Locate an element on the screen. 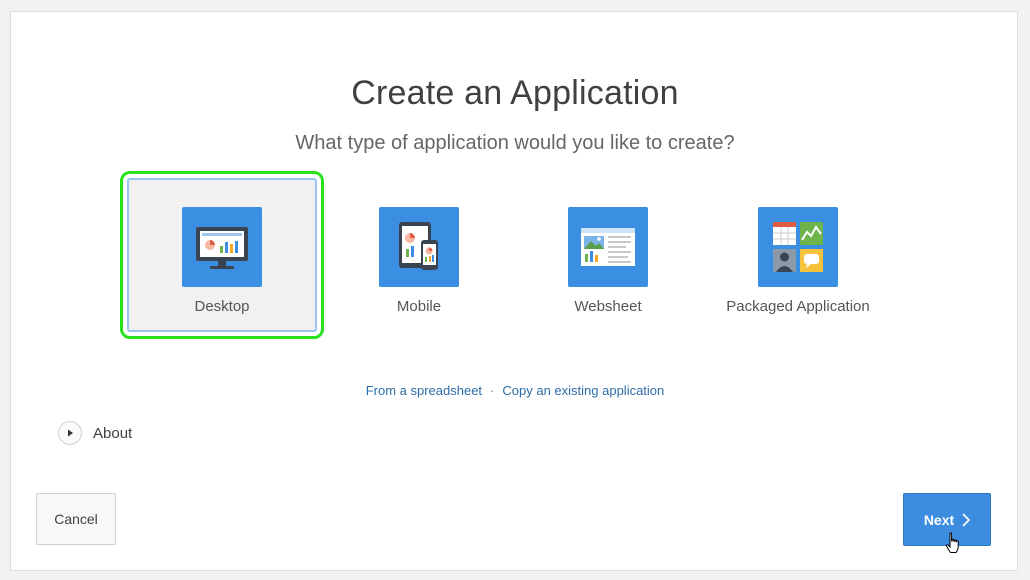  option-packaged-application: Packaged Application is located at coordinates (798, 255).